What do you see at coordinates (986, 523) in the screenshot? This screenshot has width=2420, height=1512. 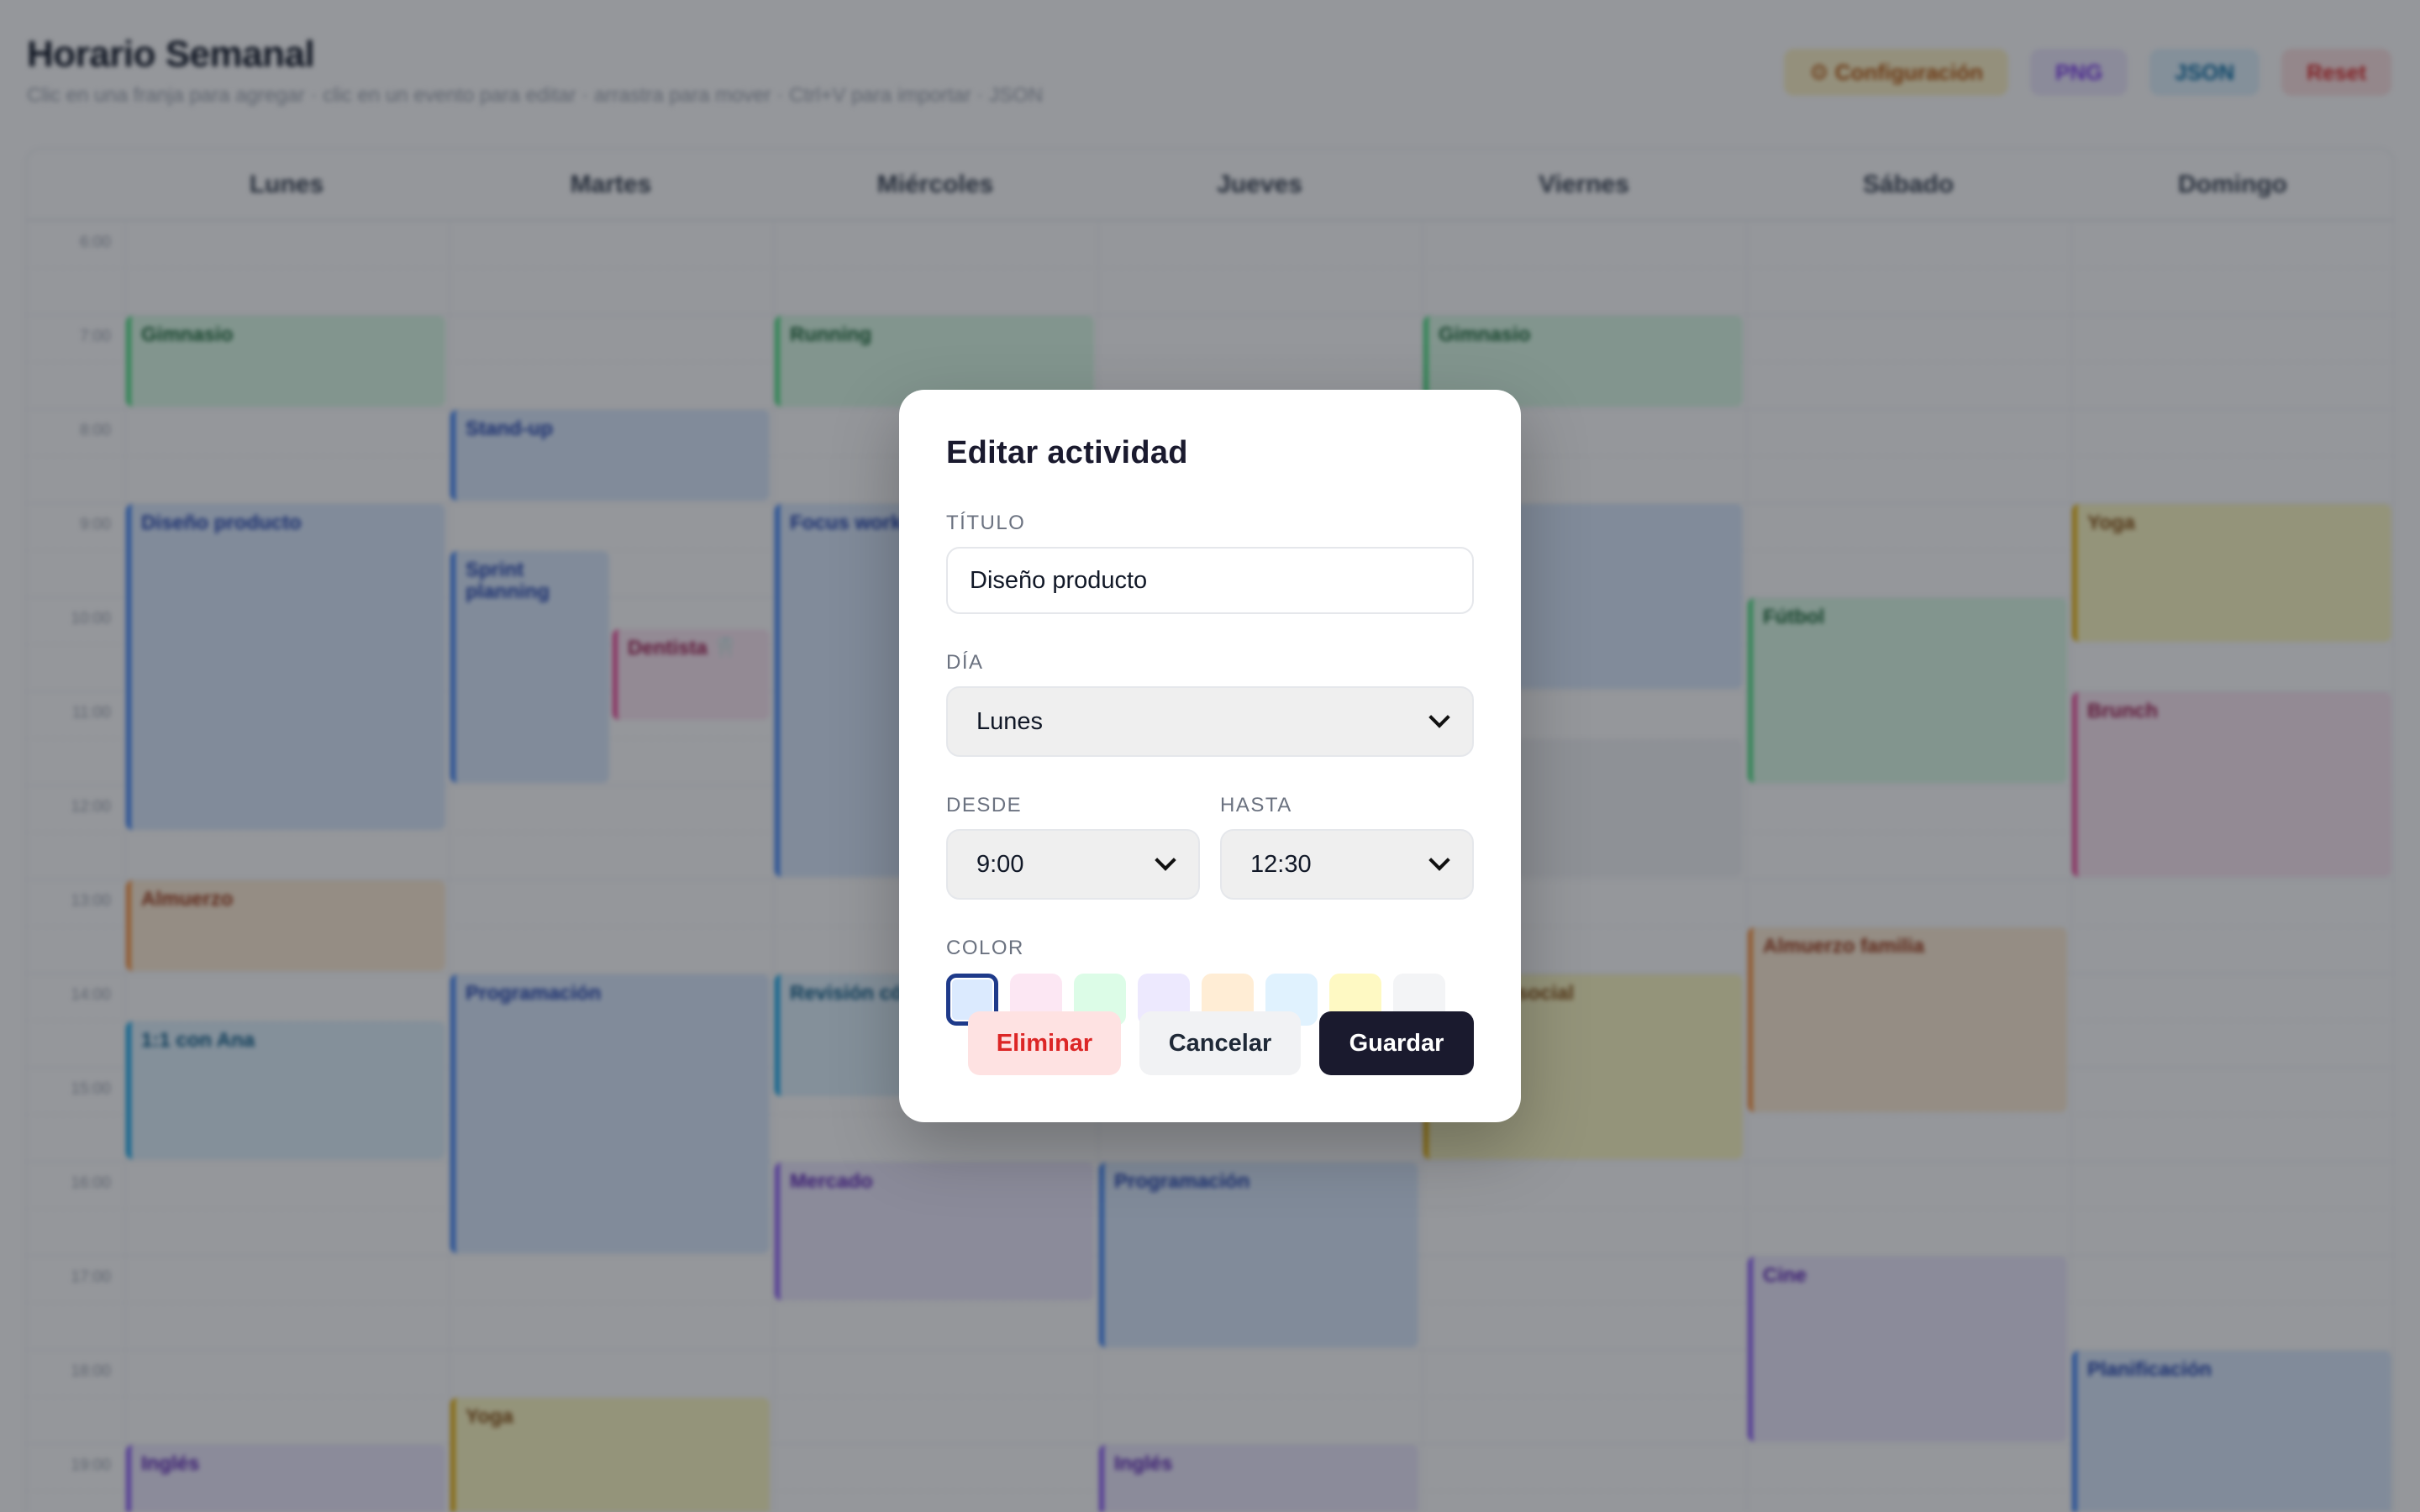 I see `title-label: TÍTULO` at bounding box center [986, 523].